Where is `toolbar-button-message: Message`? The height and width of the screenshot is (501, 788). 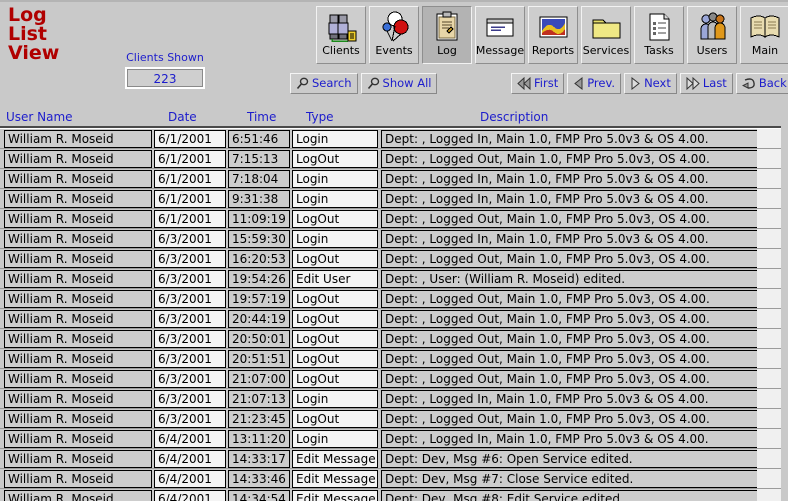
toolbar-button-message: Message is located at coordinates (500, 35).